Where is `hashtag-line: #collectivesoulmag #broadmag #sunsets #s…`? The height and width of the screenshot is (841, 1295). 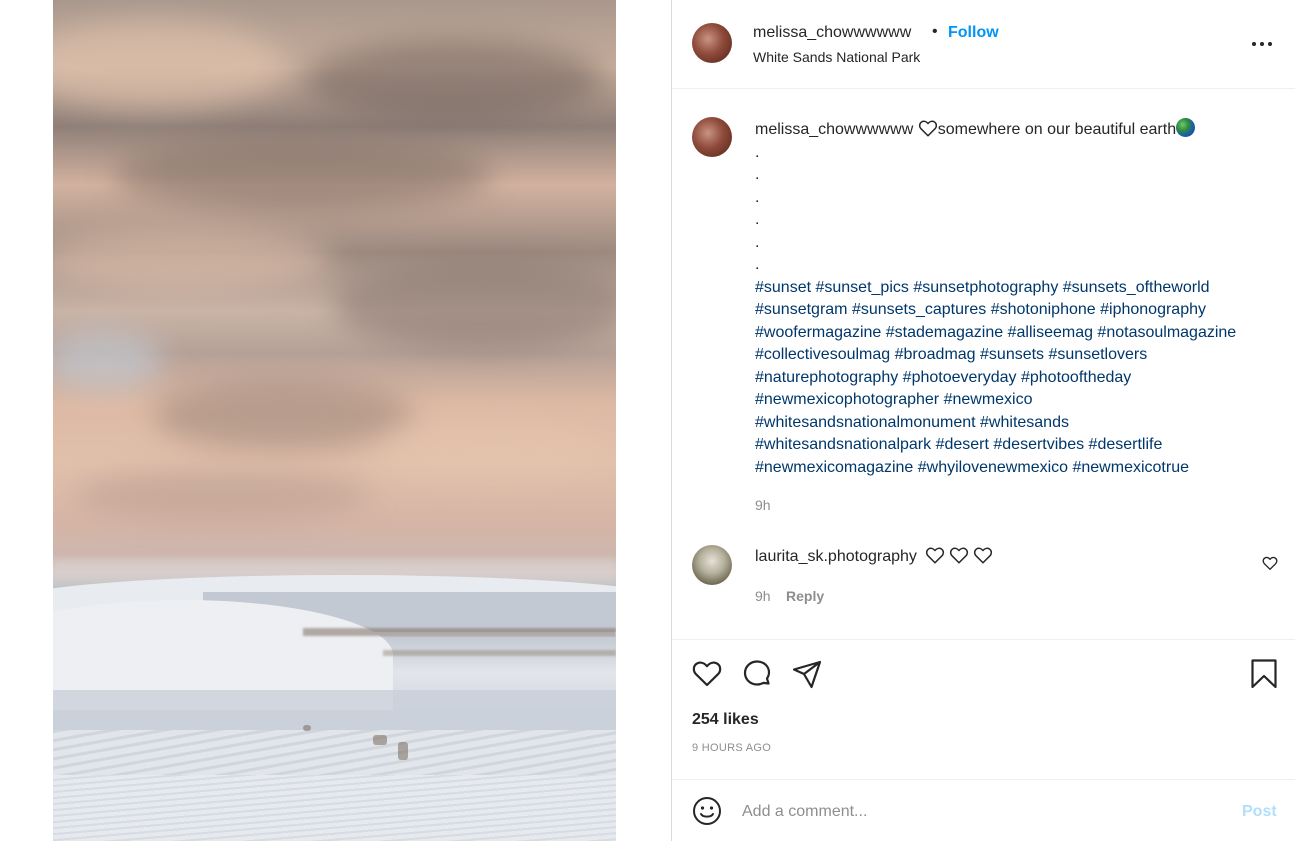 hashtag-line: #collectivesoulmag #broadmag #sunsets #s… is located at coordinates (1020, 355).